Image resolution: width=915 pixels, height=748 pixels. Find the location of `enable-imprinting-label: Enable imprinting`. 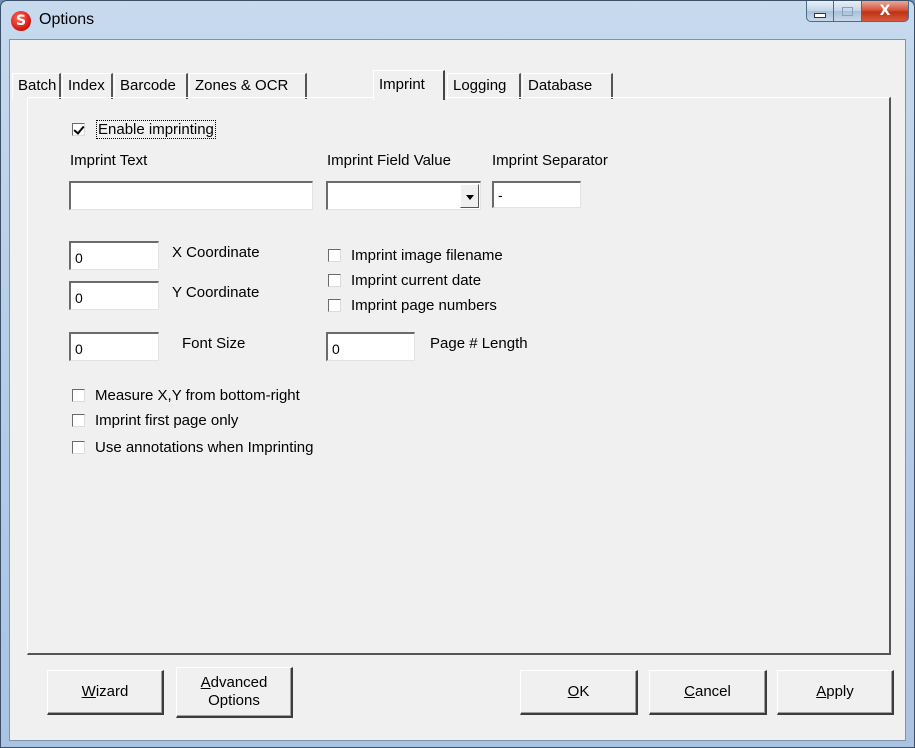

enable-imprinting-label: Enable imprinting is located at coordinates (156, 129).